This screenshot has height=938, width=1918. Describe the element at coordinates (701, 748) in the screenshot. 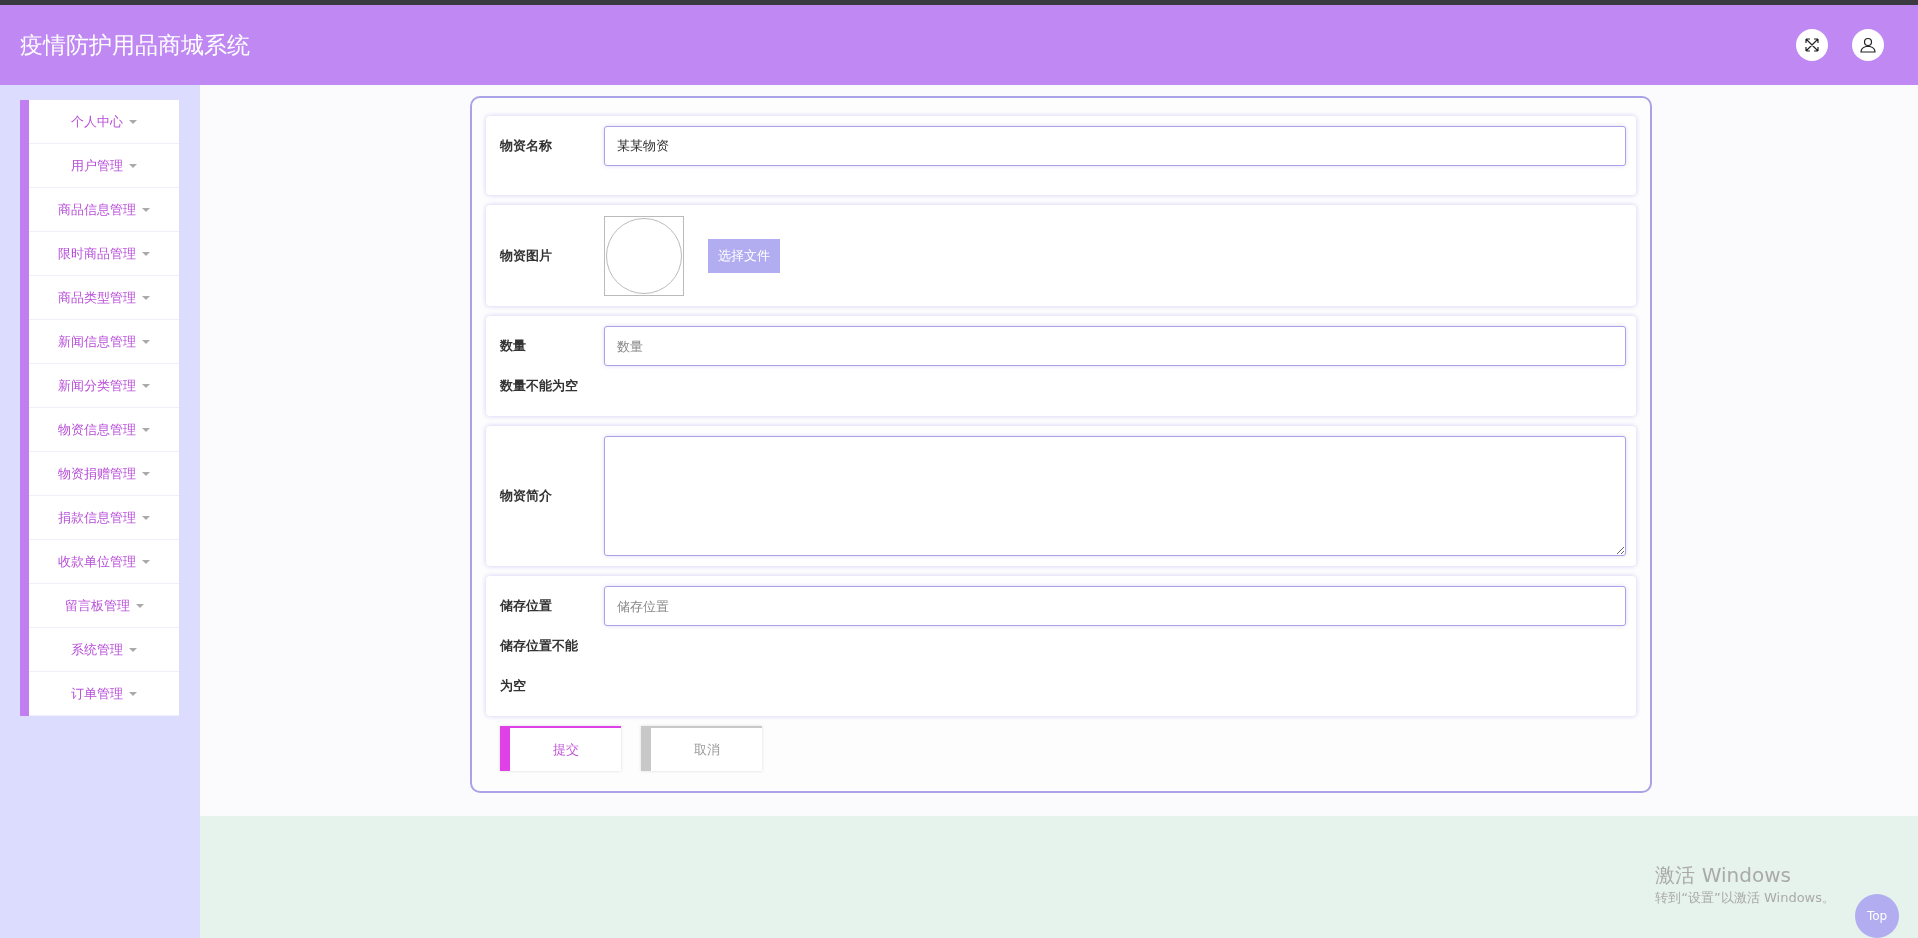

I see `cancel-button: 取消` at that location.